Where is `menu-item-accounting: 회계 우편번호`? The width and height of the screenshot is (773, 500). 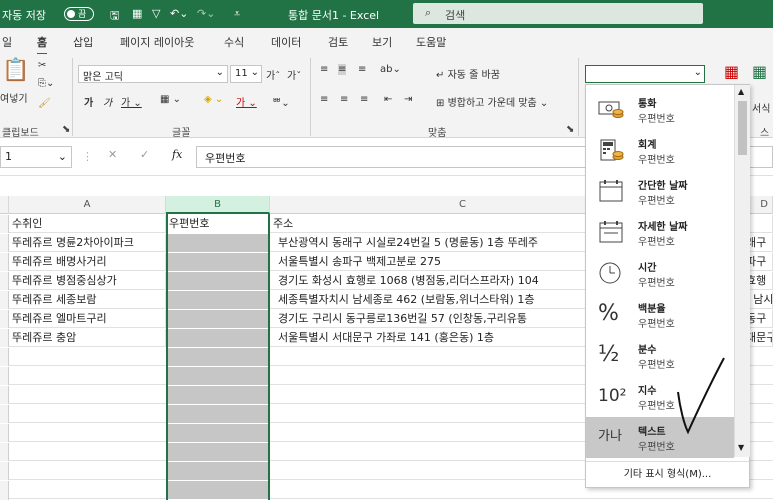 menu-item-accounting: 회계 우편번호 is located at coordinates (660, 150).